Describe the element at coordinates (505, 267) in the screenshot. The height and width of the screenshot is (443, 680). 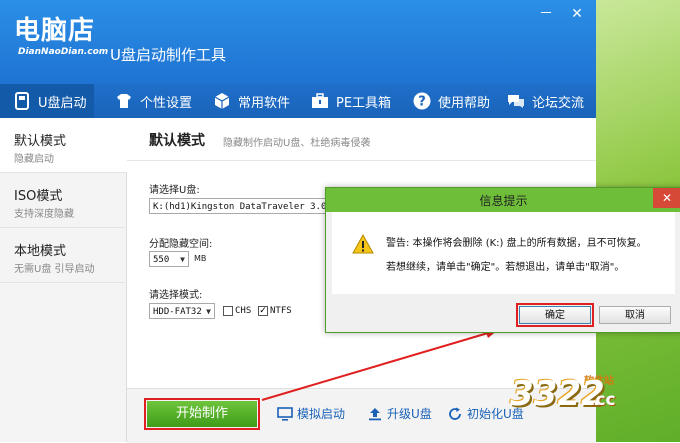
I see `dialog-message-instruction: 若想继续，请单击"确定"。若想退出，请单击"取消"。` at that location.